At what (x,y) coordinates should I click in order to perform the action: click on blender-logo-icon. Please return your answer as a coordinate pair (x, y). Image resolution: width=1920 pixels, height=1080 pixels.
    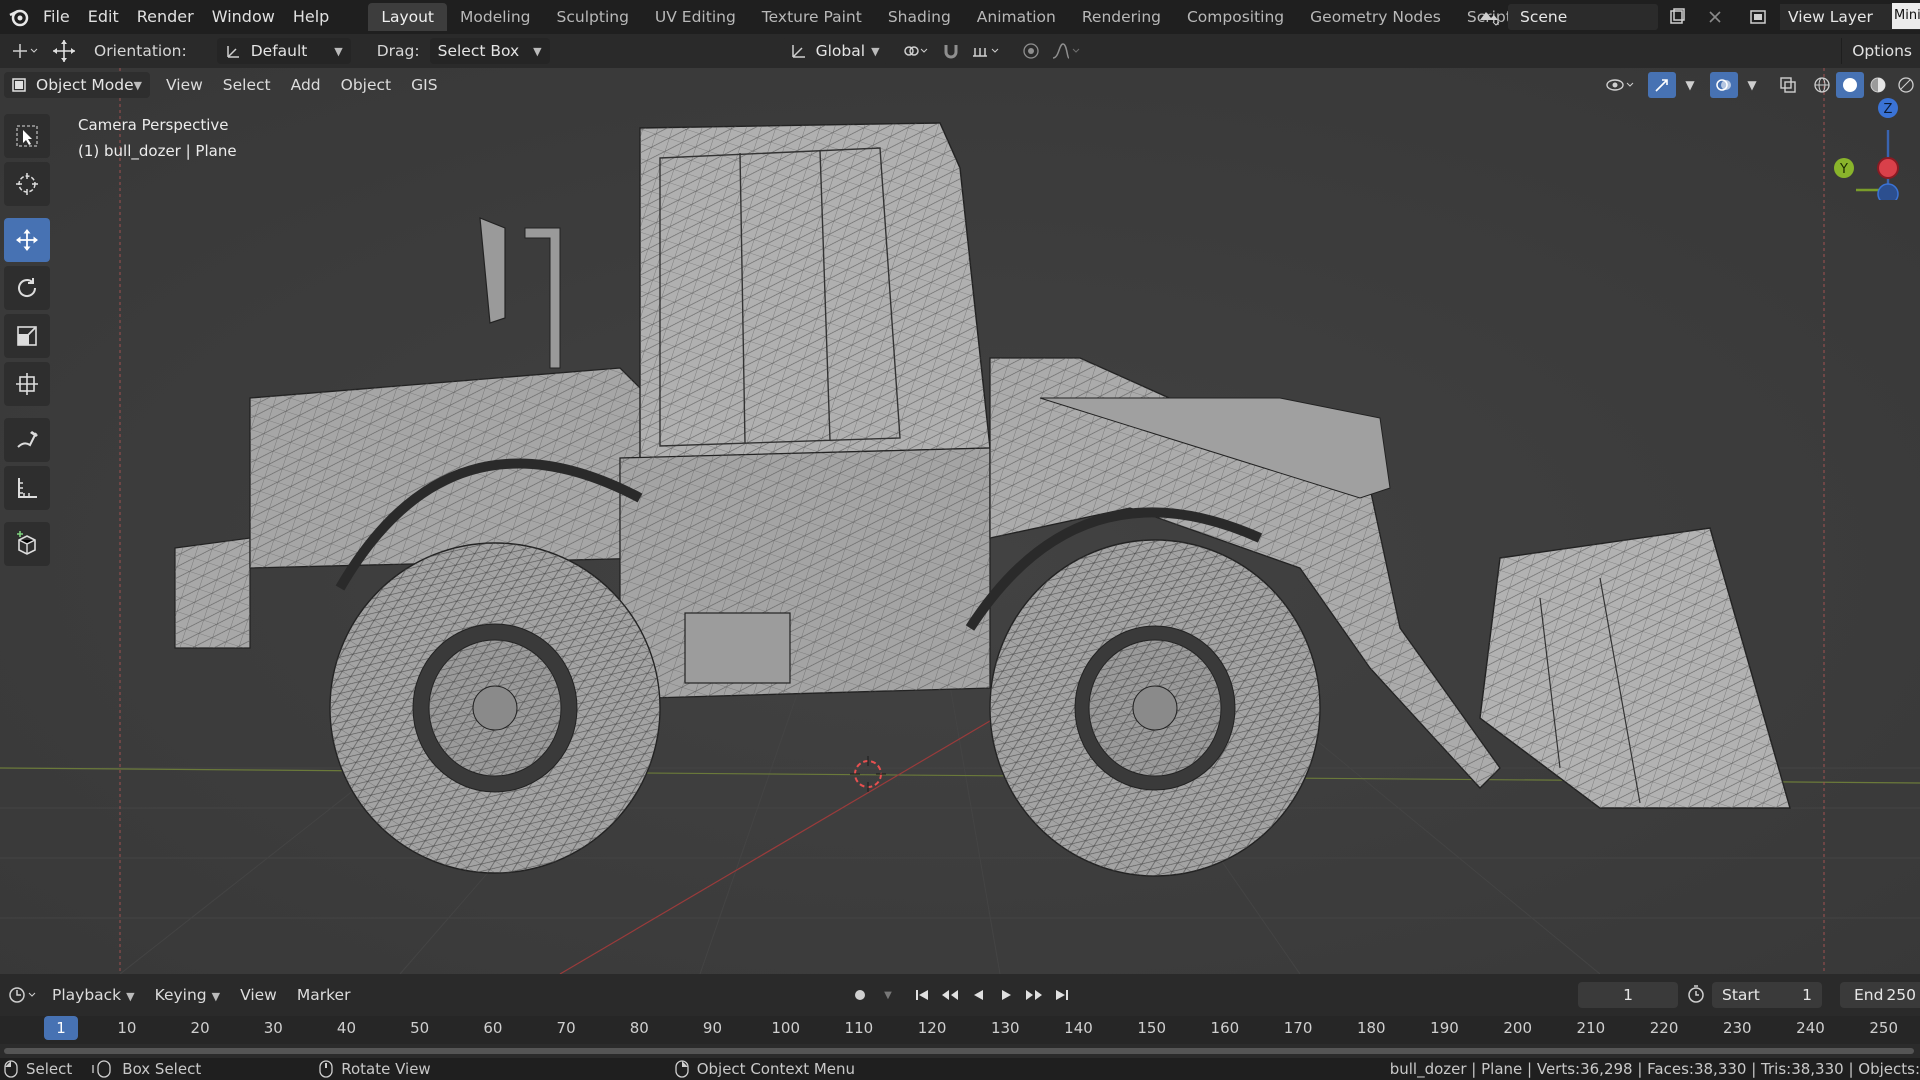
    Looking at the image, I should click on (19, 17).